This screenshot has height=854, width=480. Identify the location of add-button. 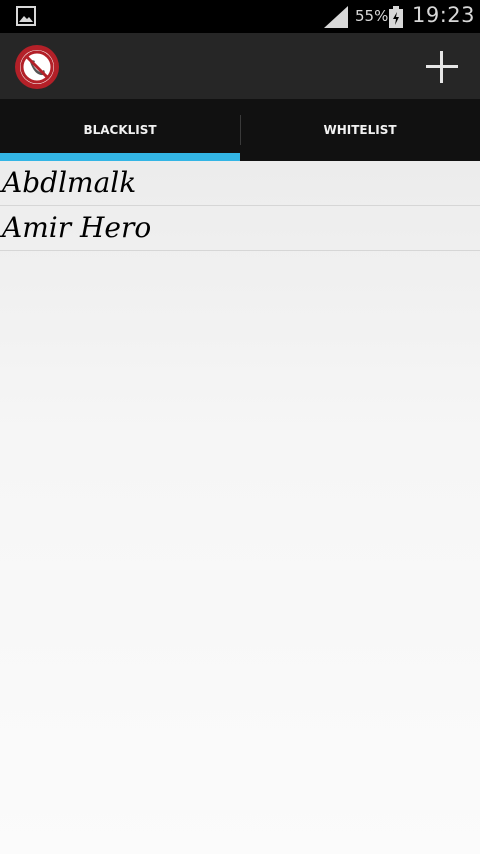
(442, 67).